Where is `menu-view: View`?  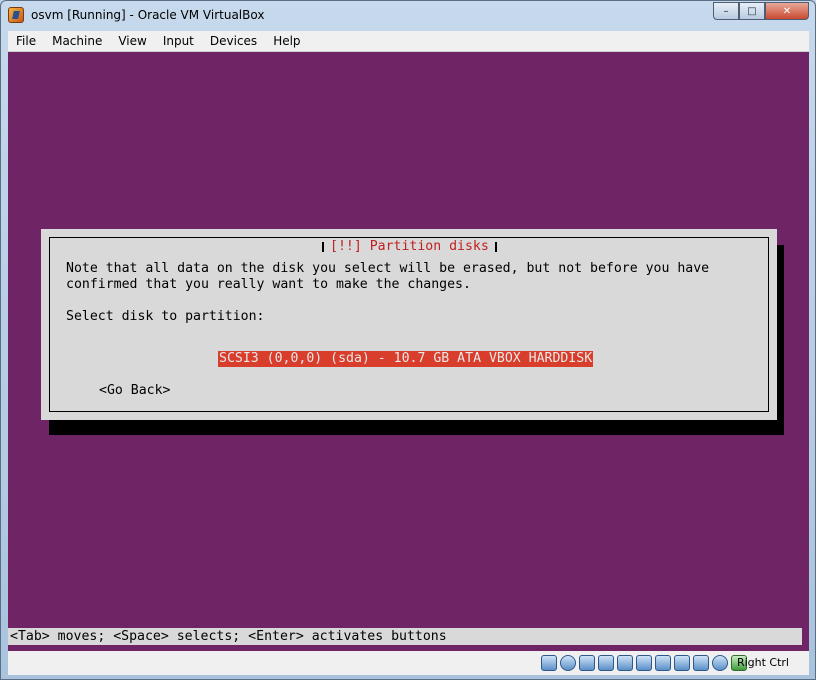
menu-view: View is located at coordinates (132, 41).